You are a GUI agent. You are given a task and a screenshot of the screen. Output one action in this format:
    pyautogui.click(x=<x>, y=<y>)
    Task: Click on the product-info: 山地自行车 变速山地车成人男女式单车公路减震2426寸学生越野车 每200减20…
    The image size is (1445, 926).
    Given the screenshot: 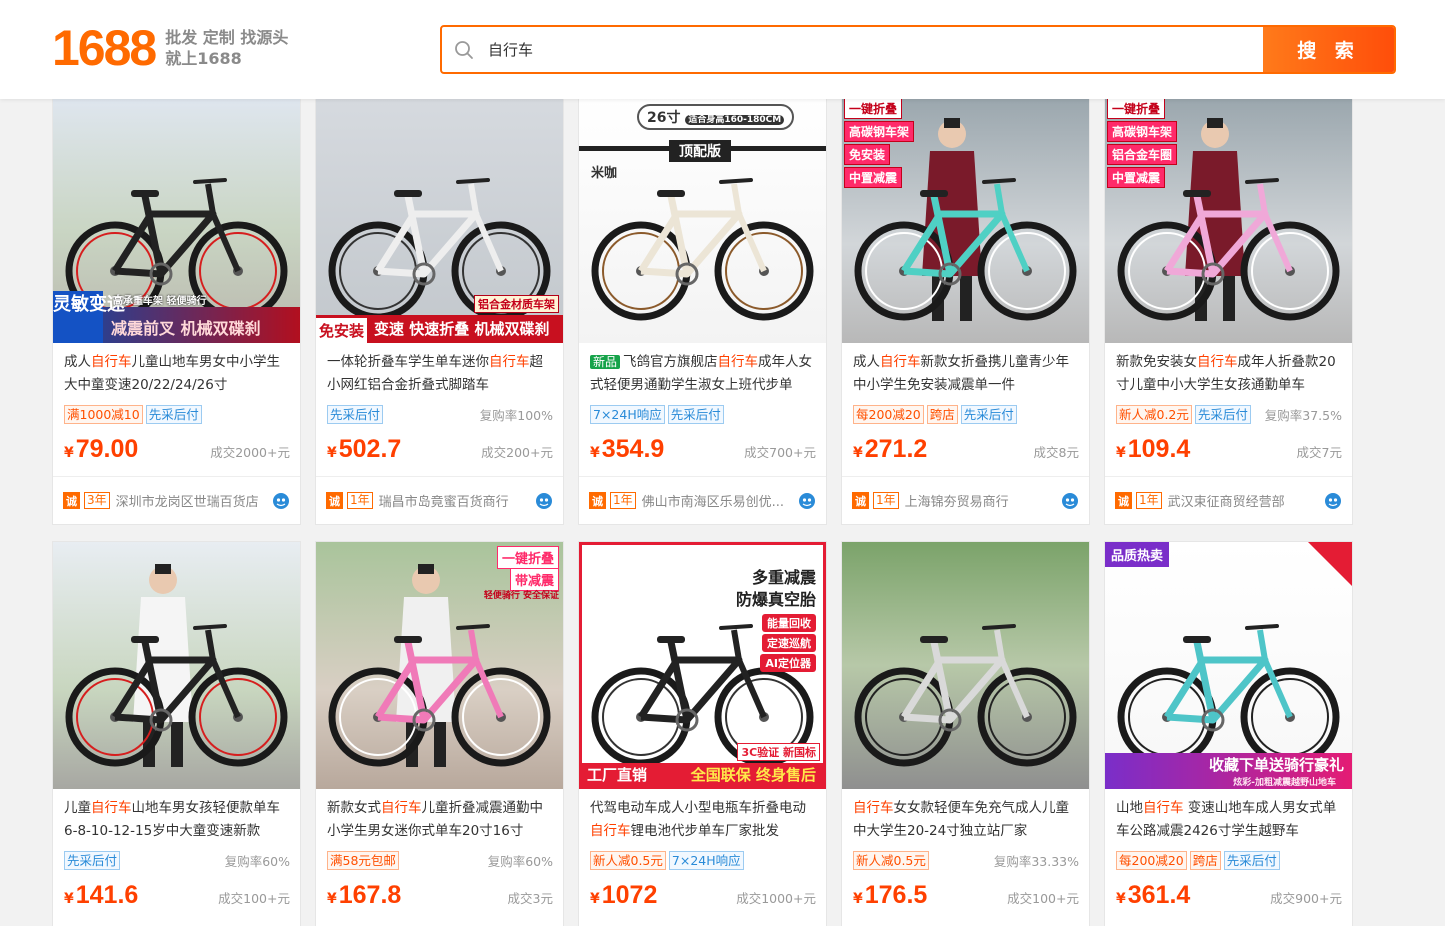 What is the action you would take?
    pyautogui.click(x=1228, y=850)
    